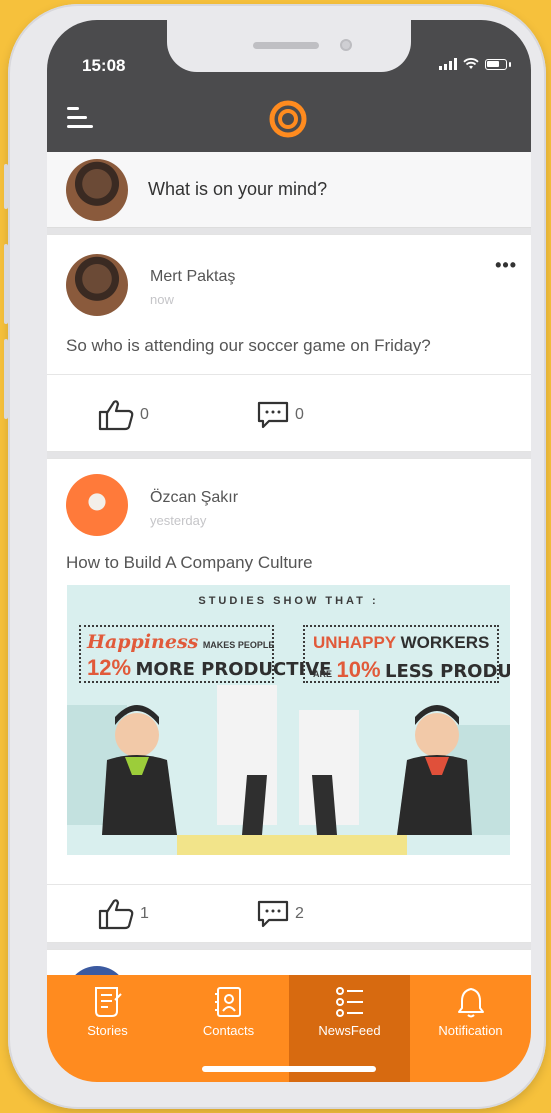  I want to click on tab-stories: Stories, so click(107, 1028).